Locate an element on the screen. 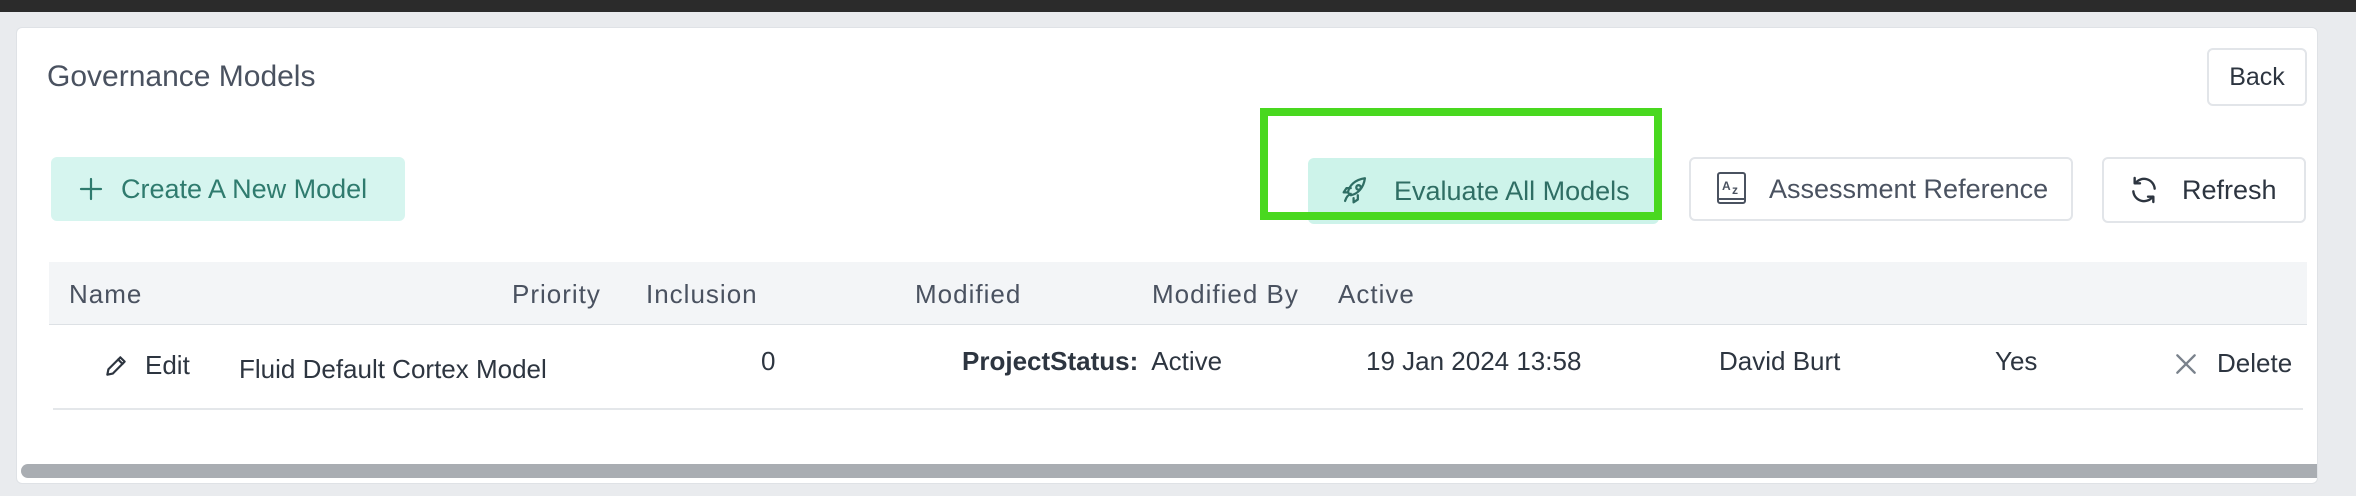  pencil-icon is located at coordinates (116, 366).